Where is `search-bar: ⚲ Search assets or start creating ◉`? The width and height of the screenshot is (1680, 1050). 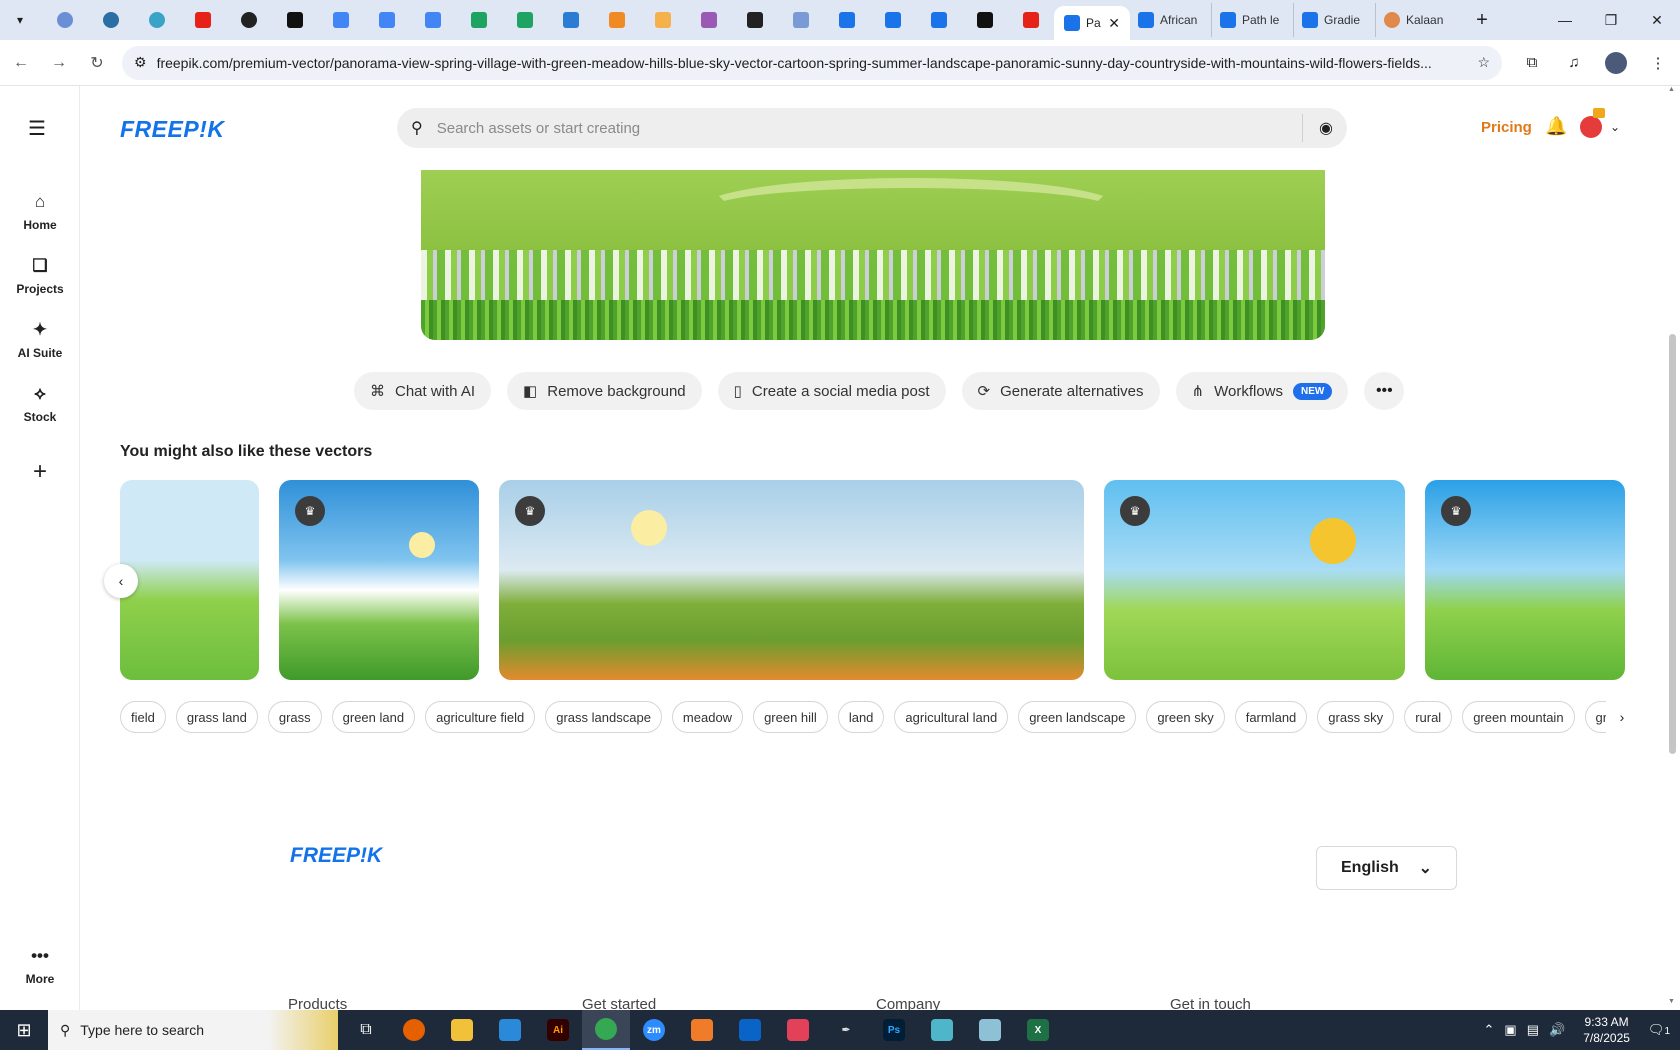 search-bar: ⚲ Search assets or start creating ◉ is located at coordinates (872, 128).